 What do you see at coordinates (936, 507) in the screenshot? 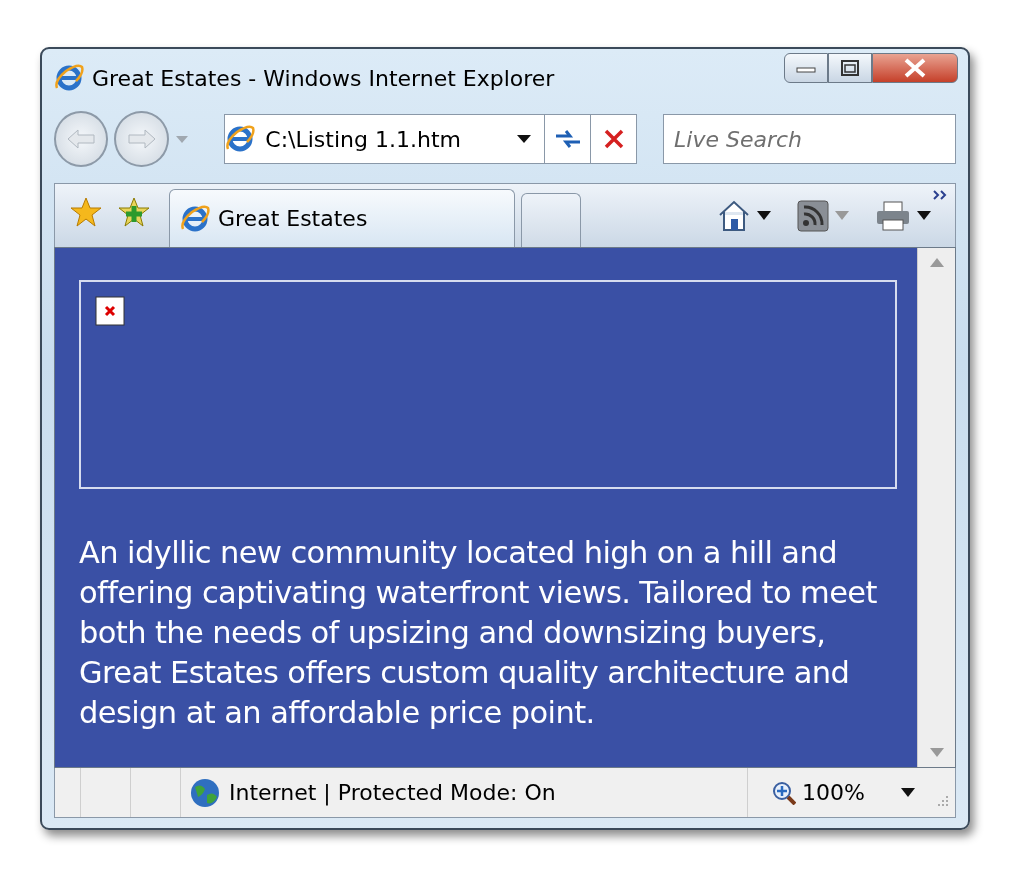
I see `scrollbar` at bounding box center [936, 507].